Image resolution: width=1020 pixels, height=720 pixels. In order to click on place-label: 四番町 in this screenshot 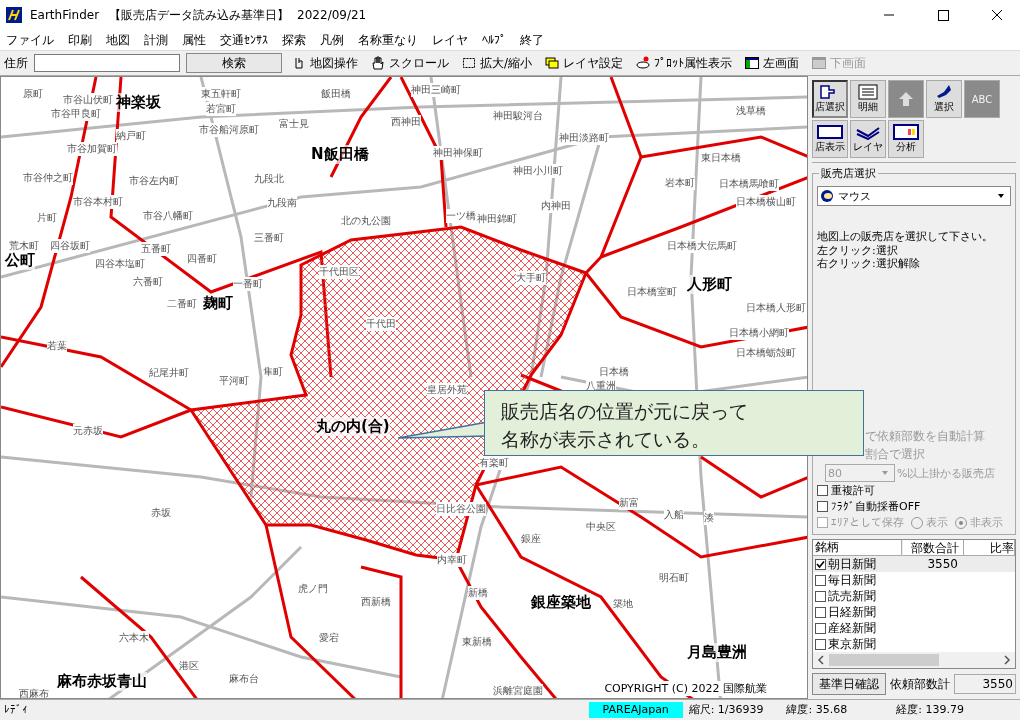, I will do `click(202, 259)`.